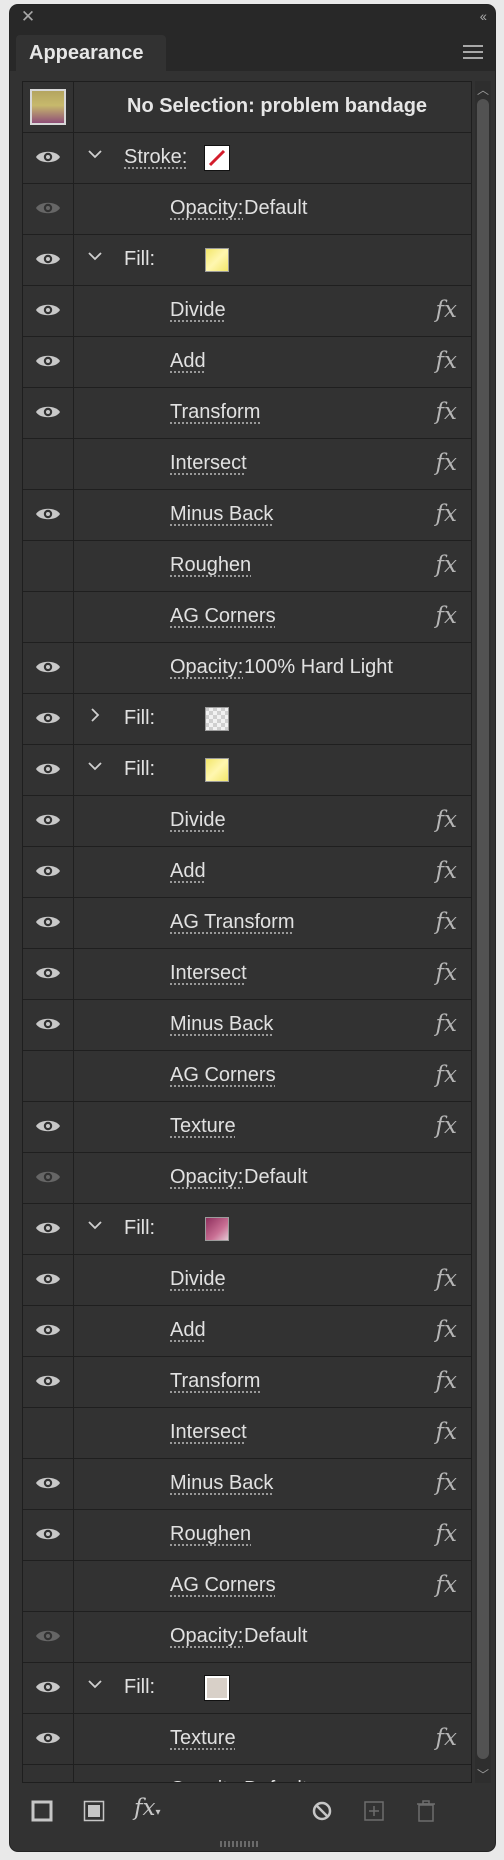 This screenshot has height=1860, width=504. Describe the element at coordinates (210, 1534) in the screenshot. I see `effect-link: Roughen` at that location.